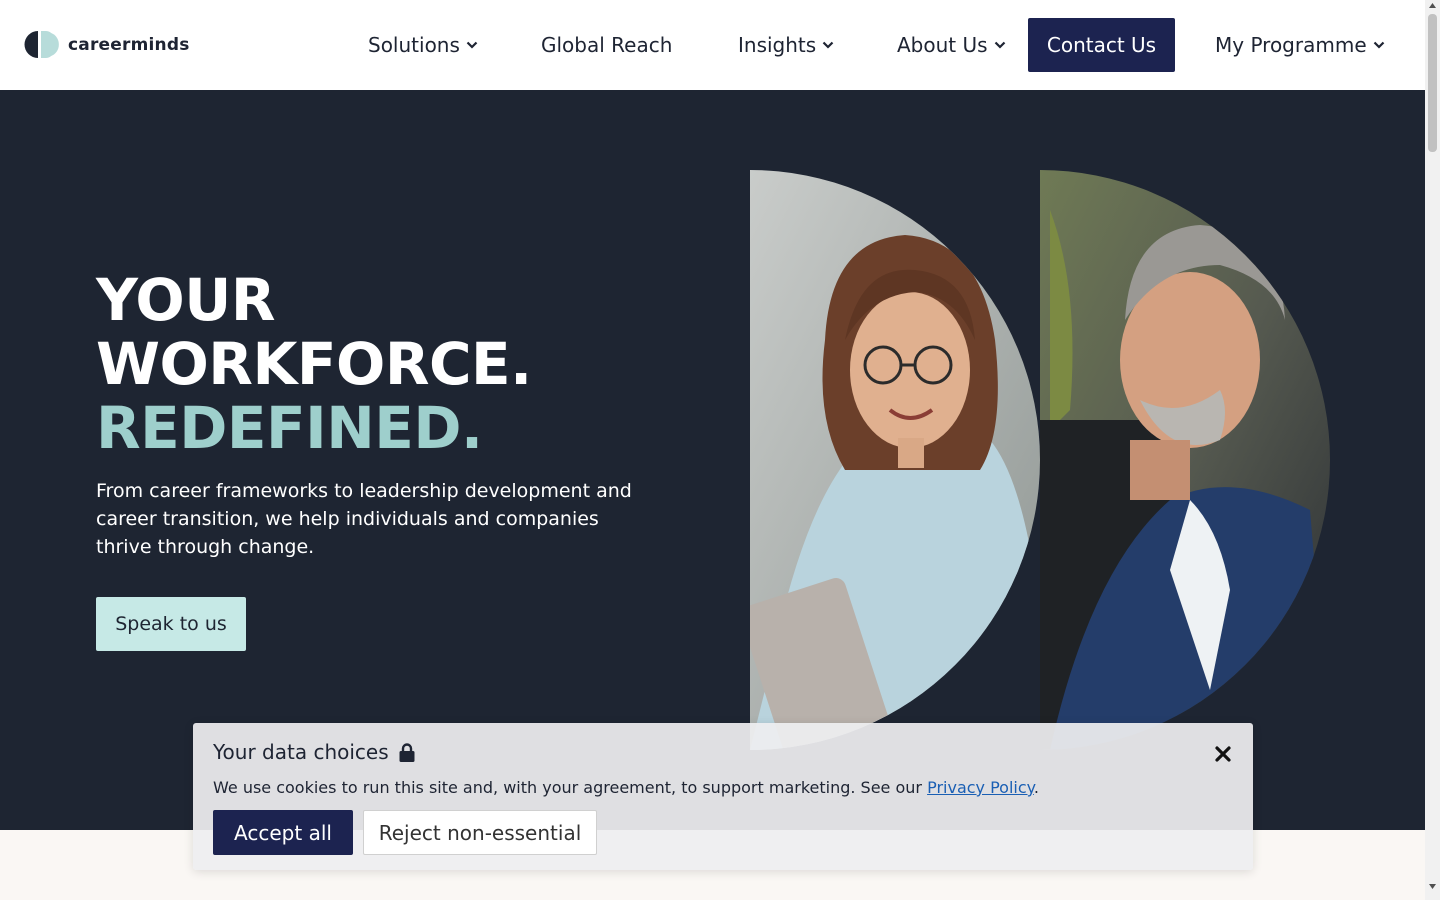 The image size is (1440, 900). Describe the element at coordinates (301, 752) in the screenshot. I see `cookie-title-text: Your data choices` at that location.